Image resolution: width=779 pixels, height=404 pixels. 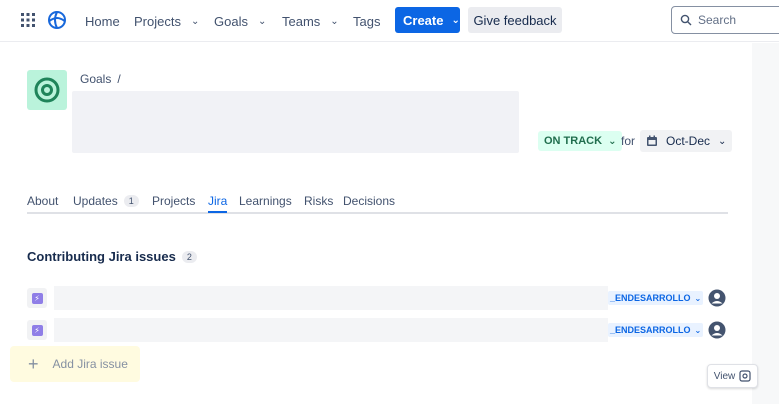 I want to click on tab-about: About, so click(x=42, y=203).